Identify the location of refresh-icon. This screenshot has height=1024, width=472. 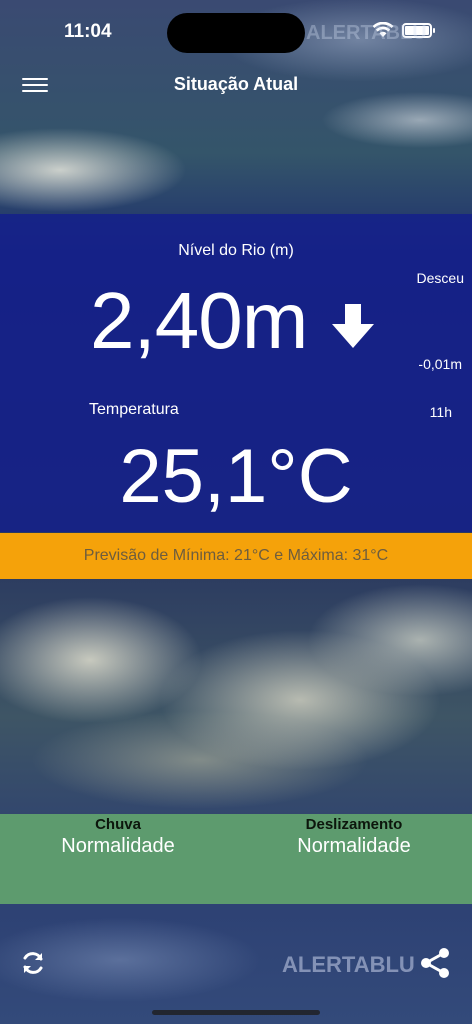
(33, 963).